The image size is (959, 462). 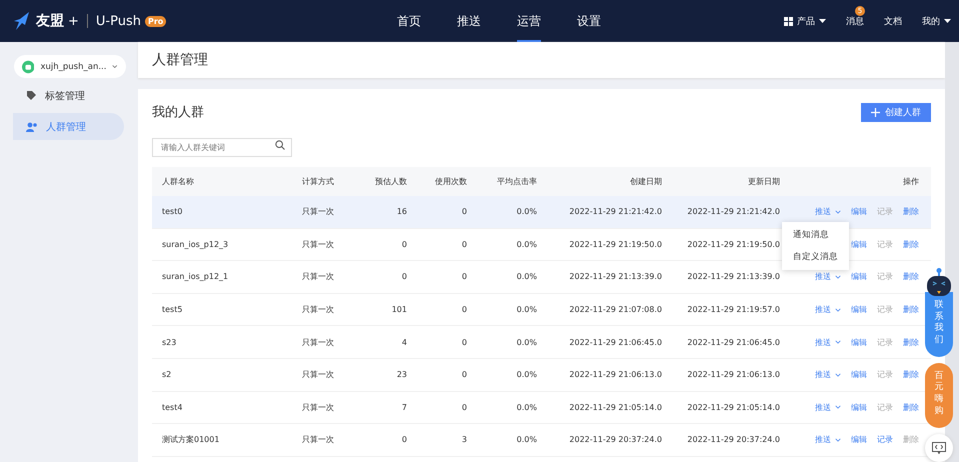 What do you see at coordinates (68, 126) in the screenshot?
I see `sidebar-item: 人群管理` at bounding box center [68, 126].